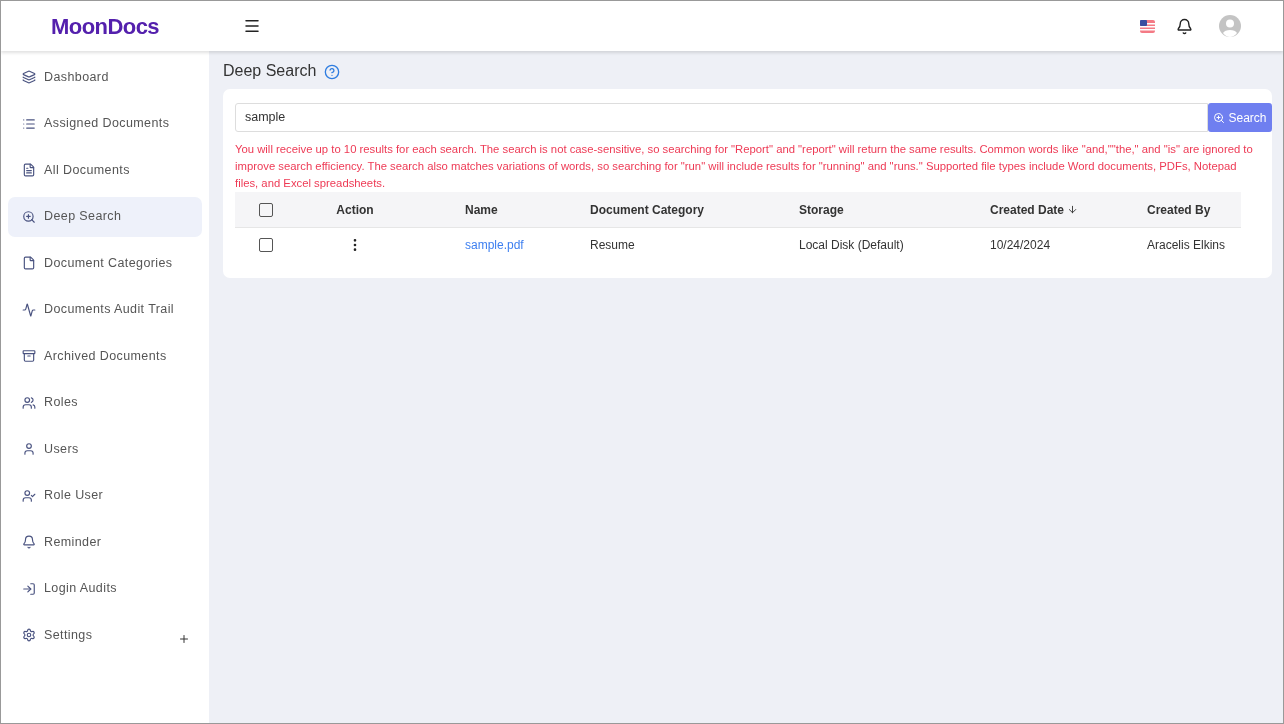 This screenshot has height=724, width=1284. What do you see at coordinates (29, 402) in the screenshot?
I see `users-icon` at bounding box center [29, 402].